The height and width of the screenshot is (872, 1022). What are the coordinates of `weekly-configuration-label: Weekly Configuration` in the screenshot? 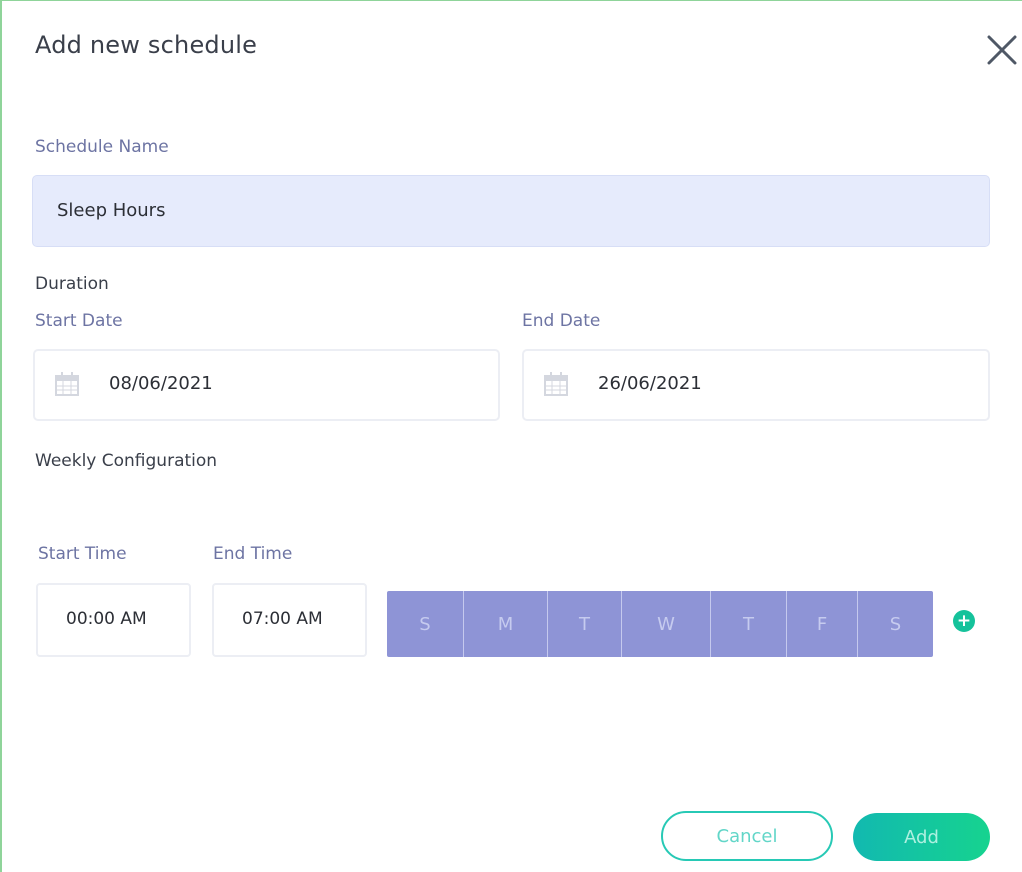 It's located at (126, 461).